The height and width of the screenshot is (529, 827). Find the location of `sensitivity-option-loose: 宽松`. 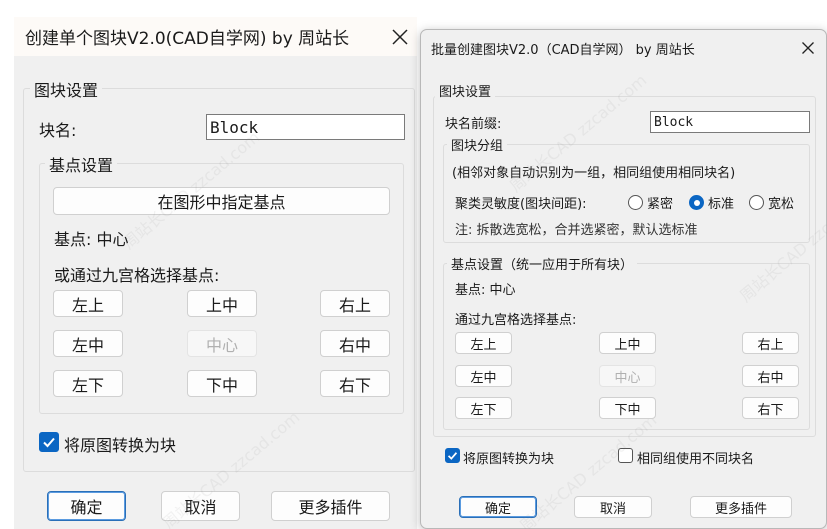

sensitivity-option-loose: 宽松 is located at coordinates (781, 204).